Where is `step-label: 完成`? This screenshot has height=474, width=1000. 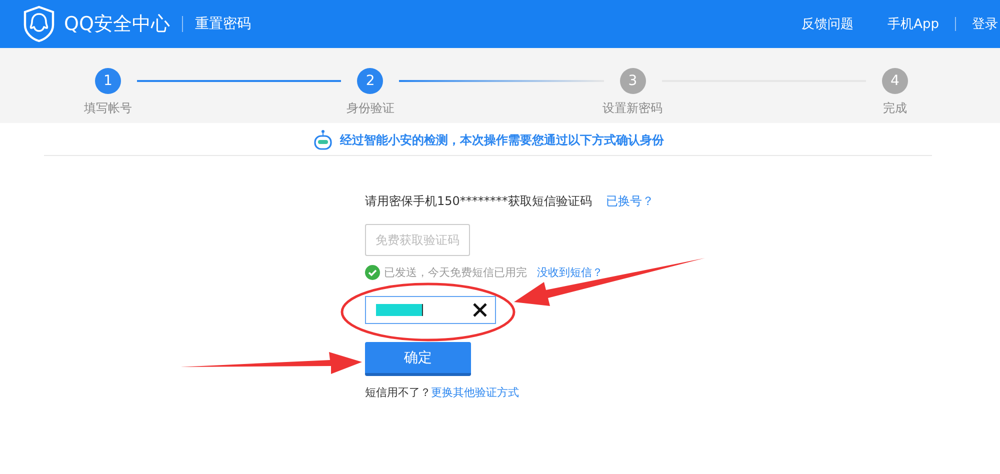
step-label: 完成 is located at coordinates (894, 108).